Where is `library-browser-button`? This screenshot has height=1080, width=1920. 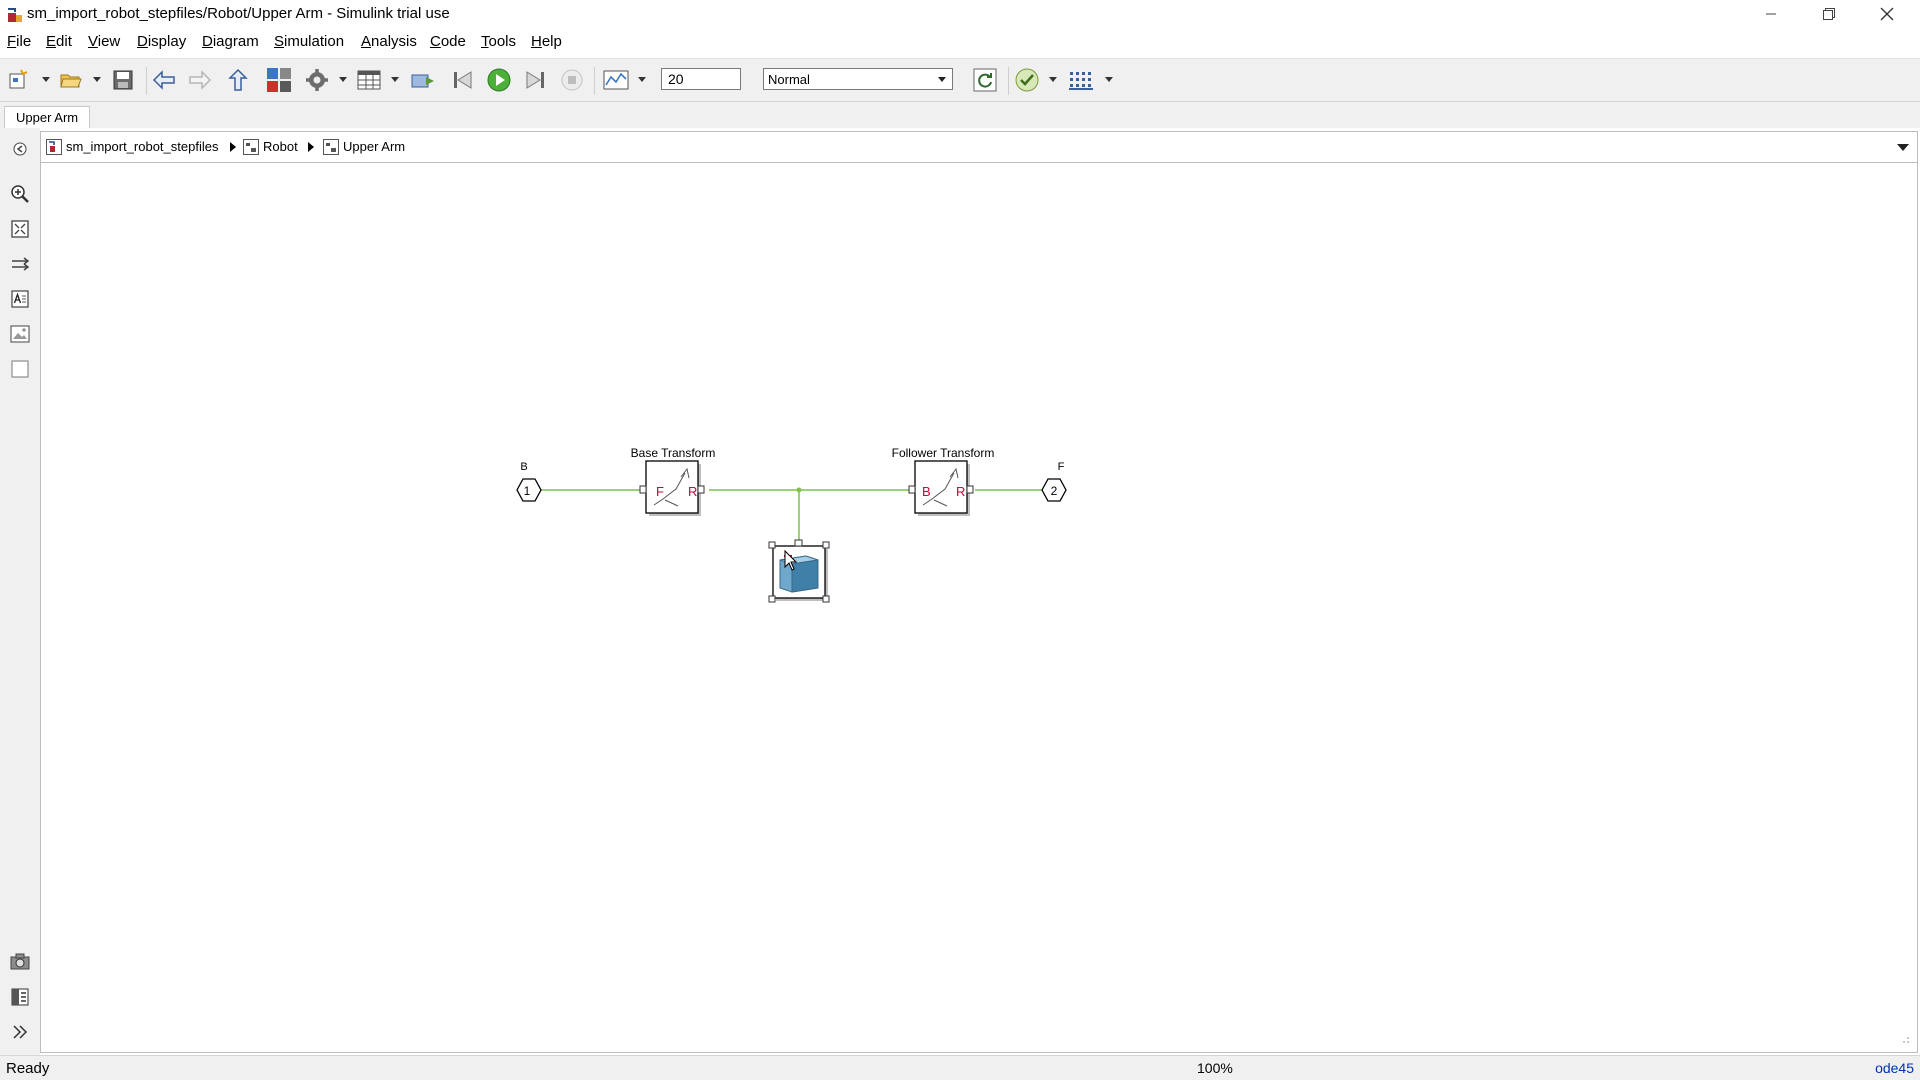
library-browser-button is located at coordinates (279, 80).